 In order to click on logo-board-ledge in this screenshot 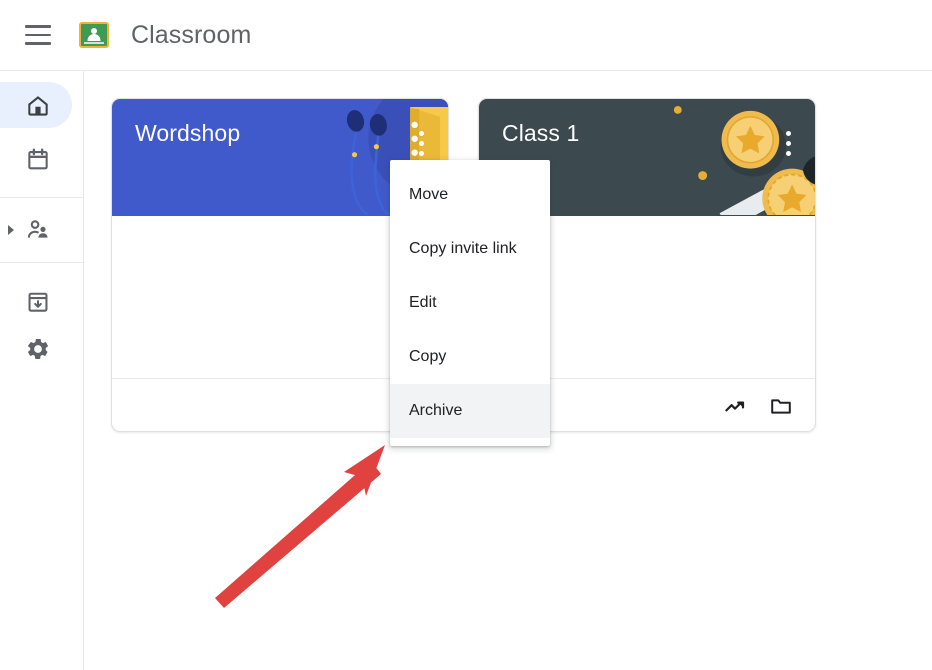, I will do `click(94, 43)`.